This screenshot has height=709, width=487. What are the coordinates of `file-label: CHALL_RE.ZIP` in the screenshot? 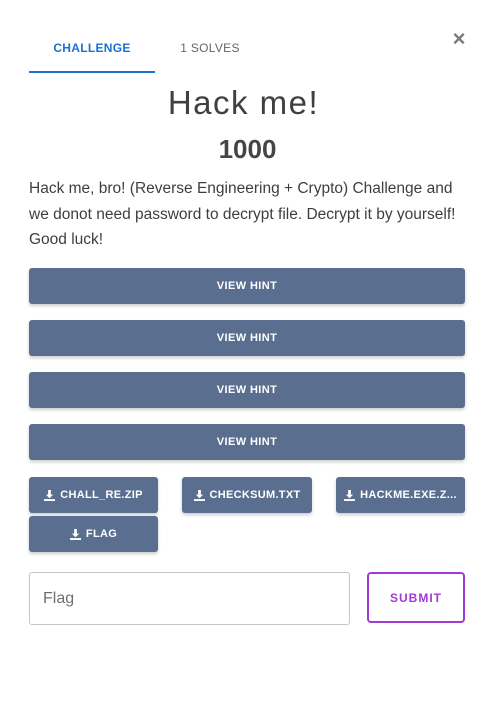 It's located at (101, 495).